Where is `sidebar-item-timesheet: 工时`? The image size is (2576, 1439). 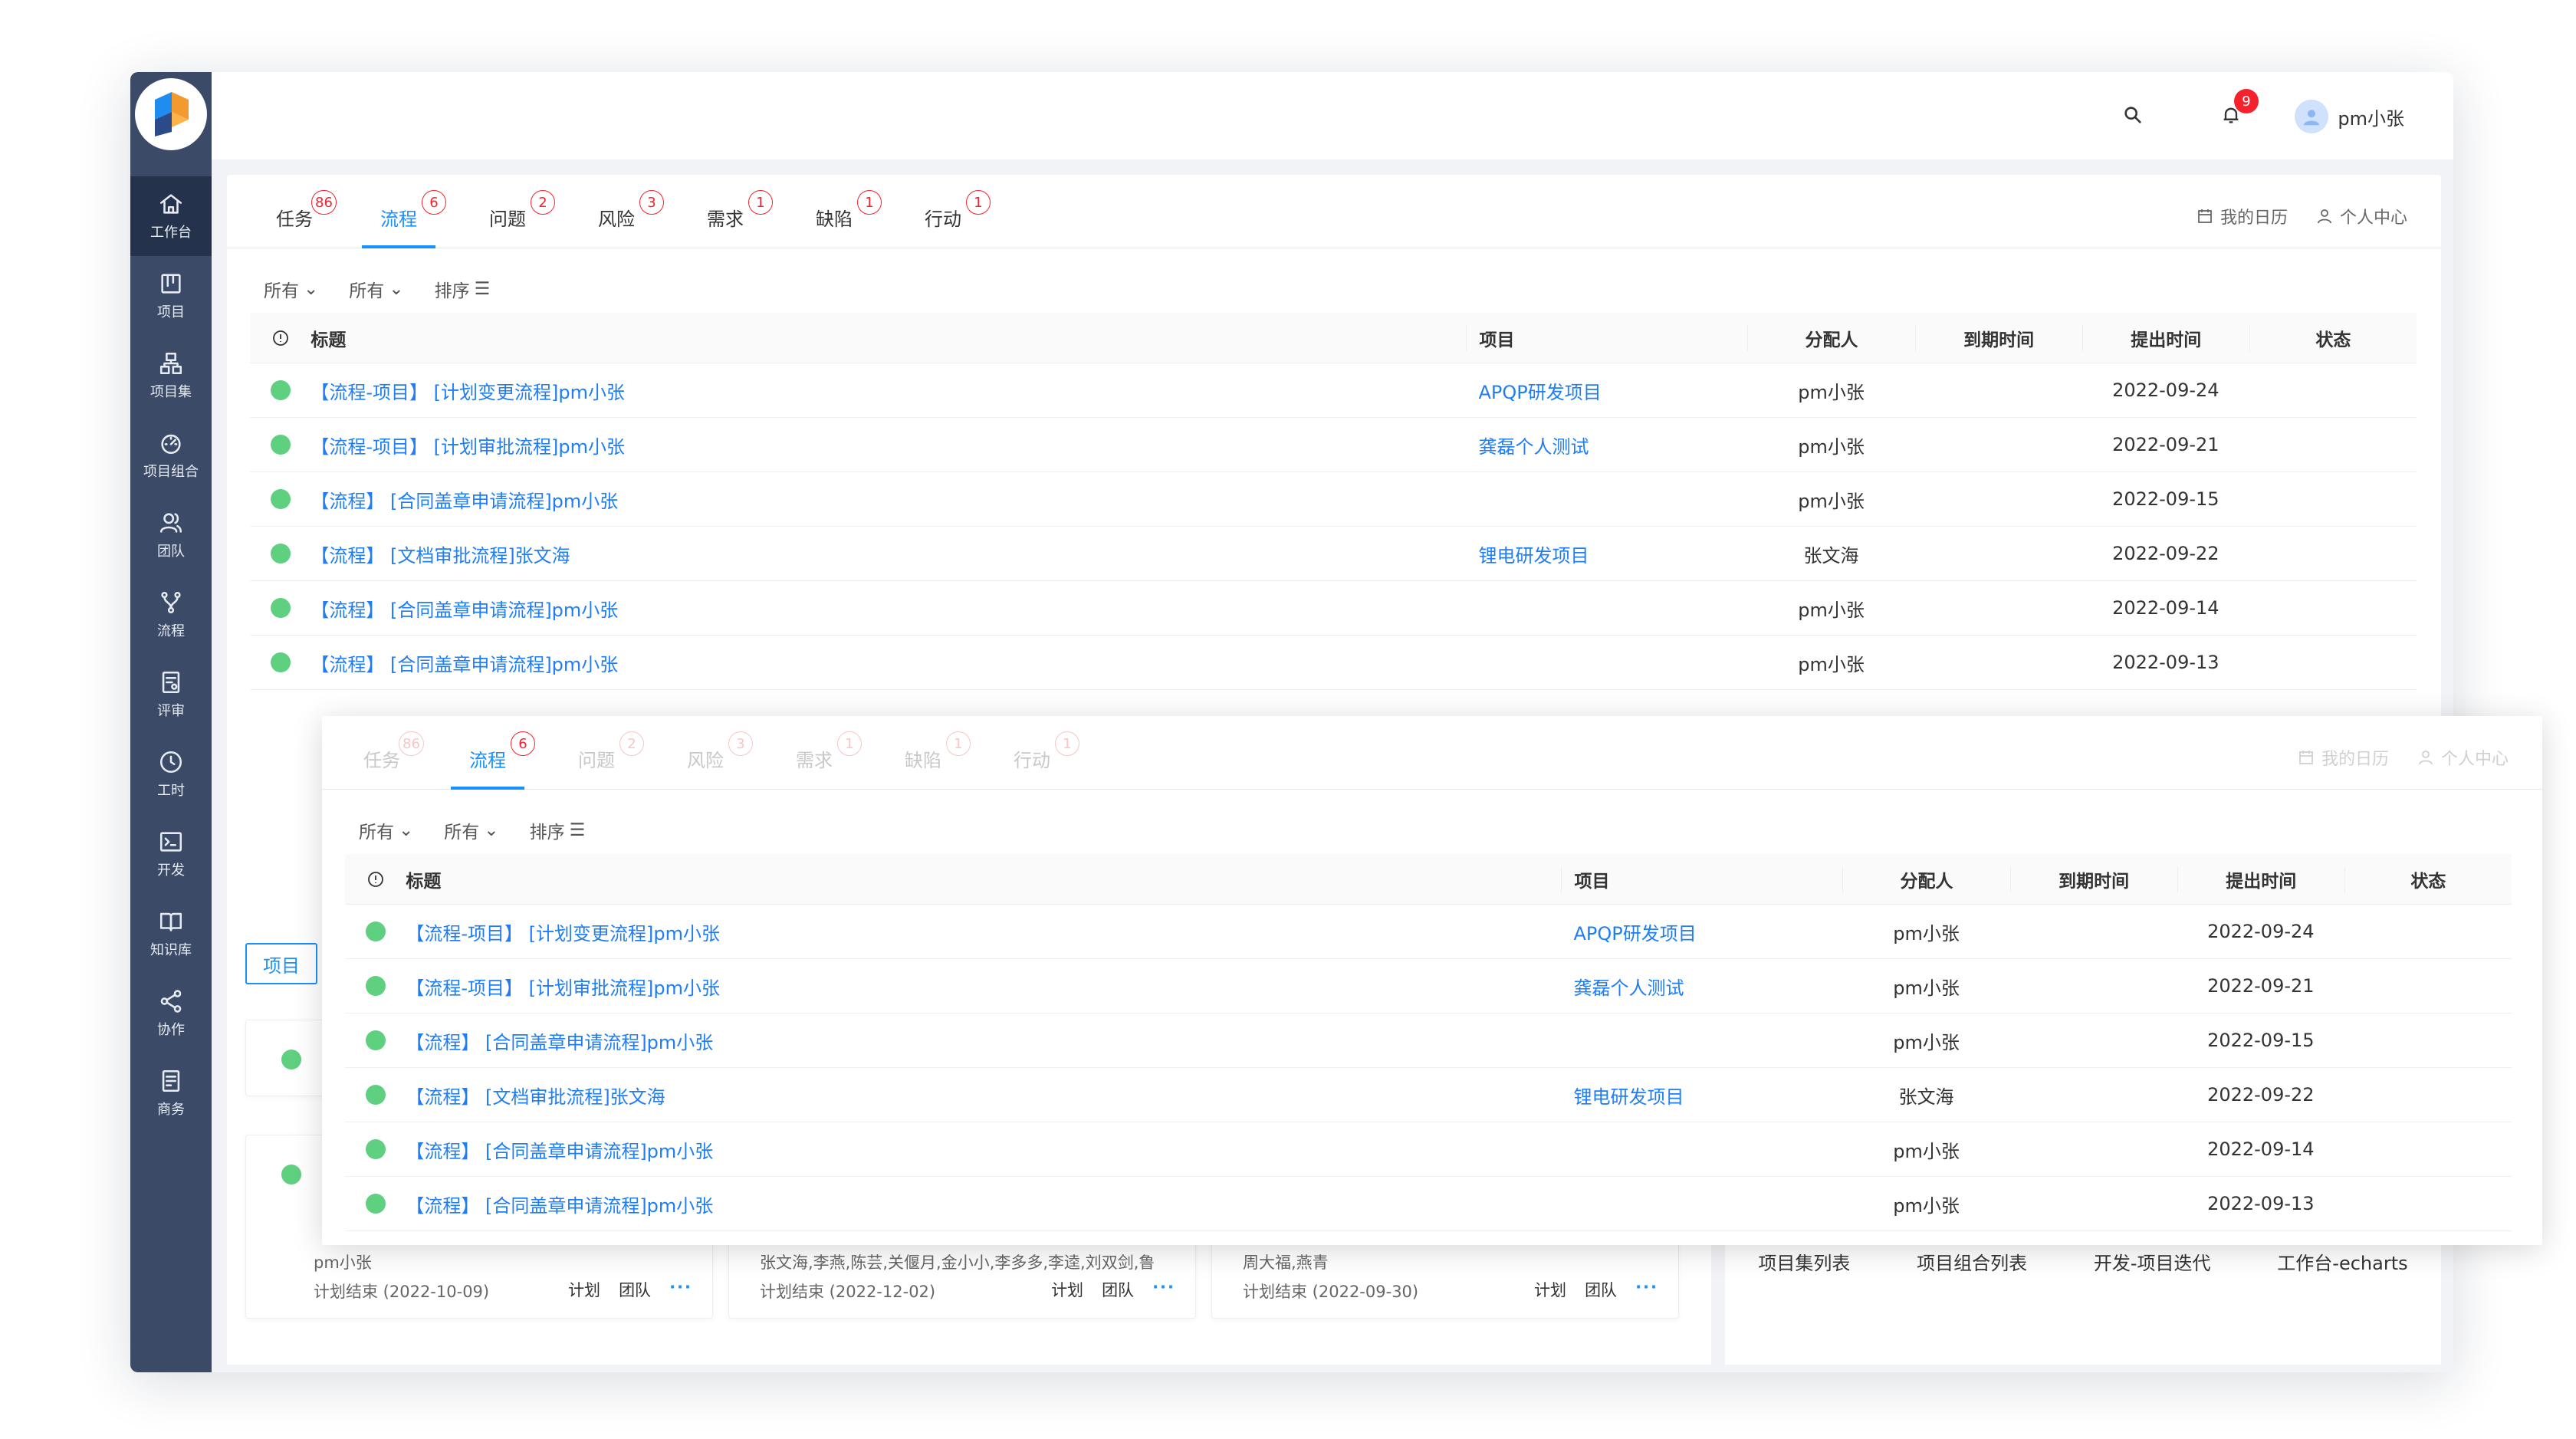
sidebar-item-timesheet: 工时 is located at coordinates (171, 774).